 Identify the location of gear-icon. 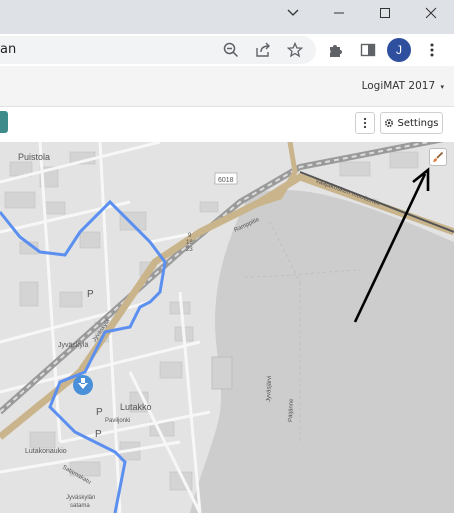
(389, 123).